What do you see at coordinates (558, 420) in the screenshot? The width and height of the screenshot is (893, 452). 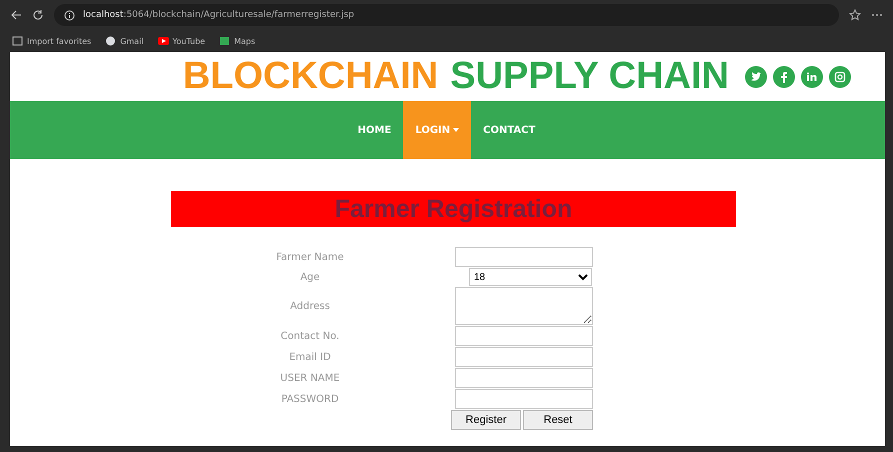 I see `reset-button: Reset` at bounding box center [558, 420].